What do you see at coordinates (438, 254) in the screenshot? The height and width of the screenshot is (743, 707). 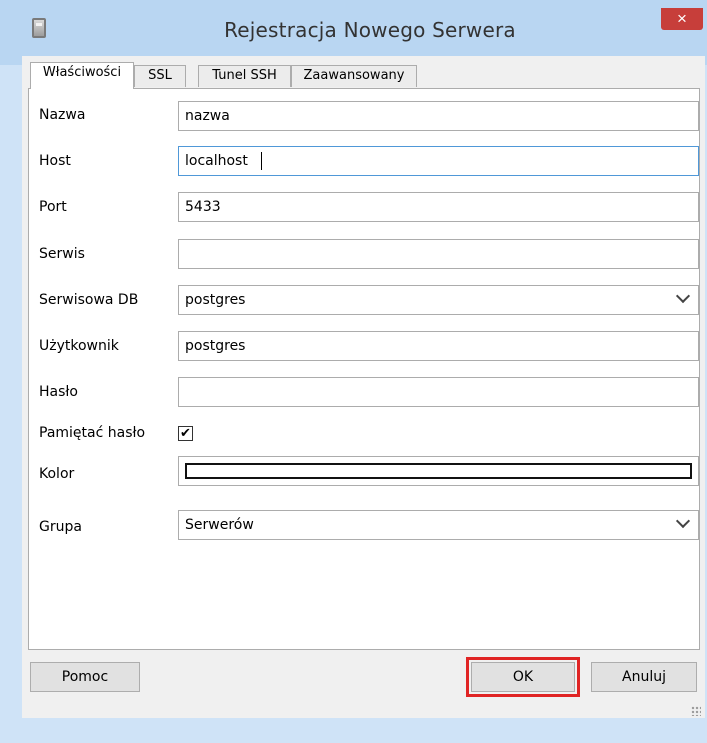 I see `serwis-input` at bounding box center [438, 254].